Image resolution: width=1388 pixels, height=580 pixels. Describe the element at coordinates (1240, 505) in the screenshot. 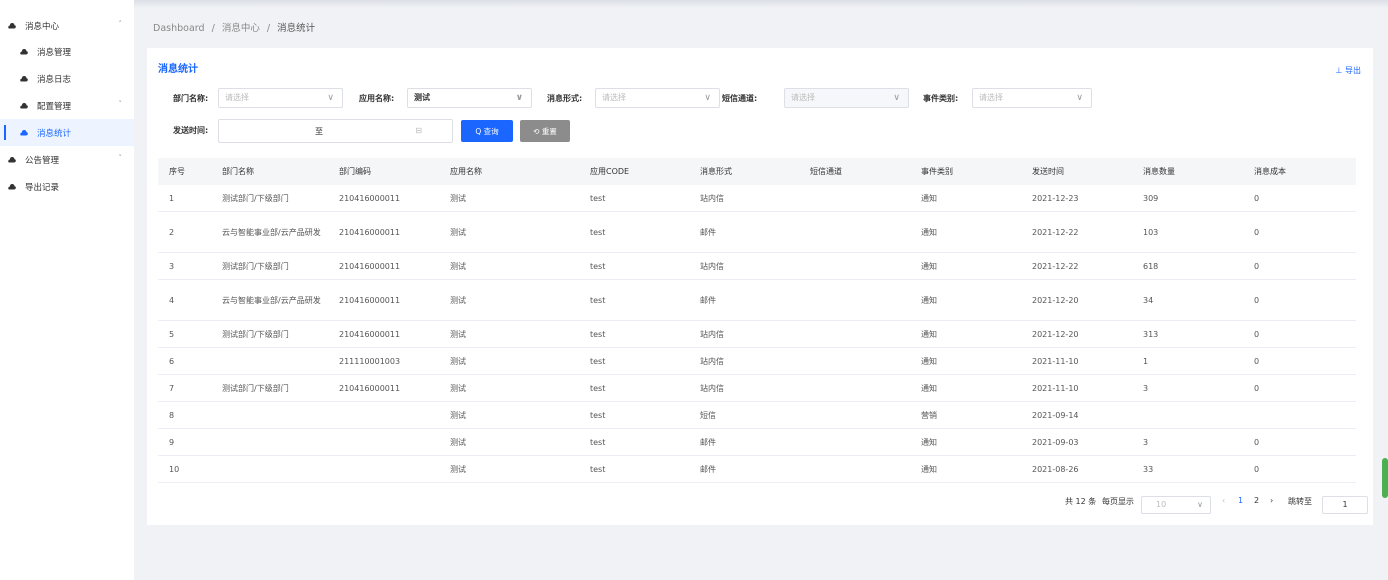

I see `page-1-button: 1` at that location.